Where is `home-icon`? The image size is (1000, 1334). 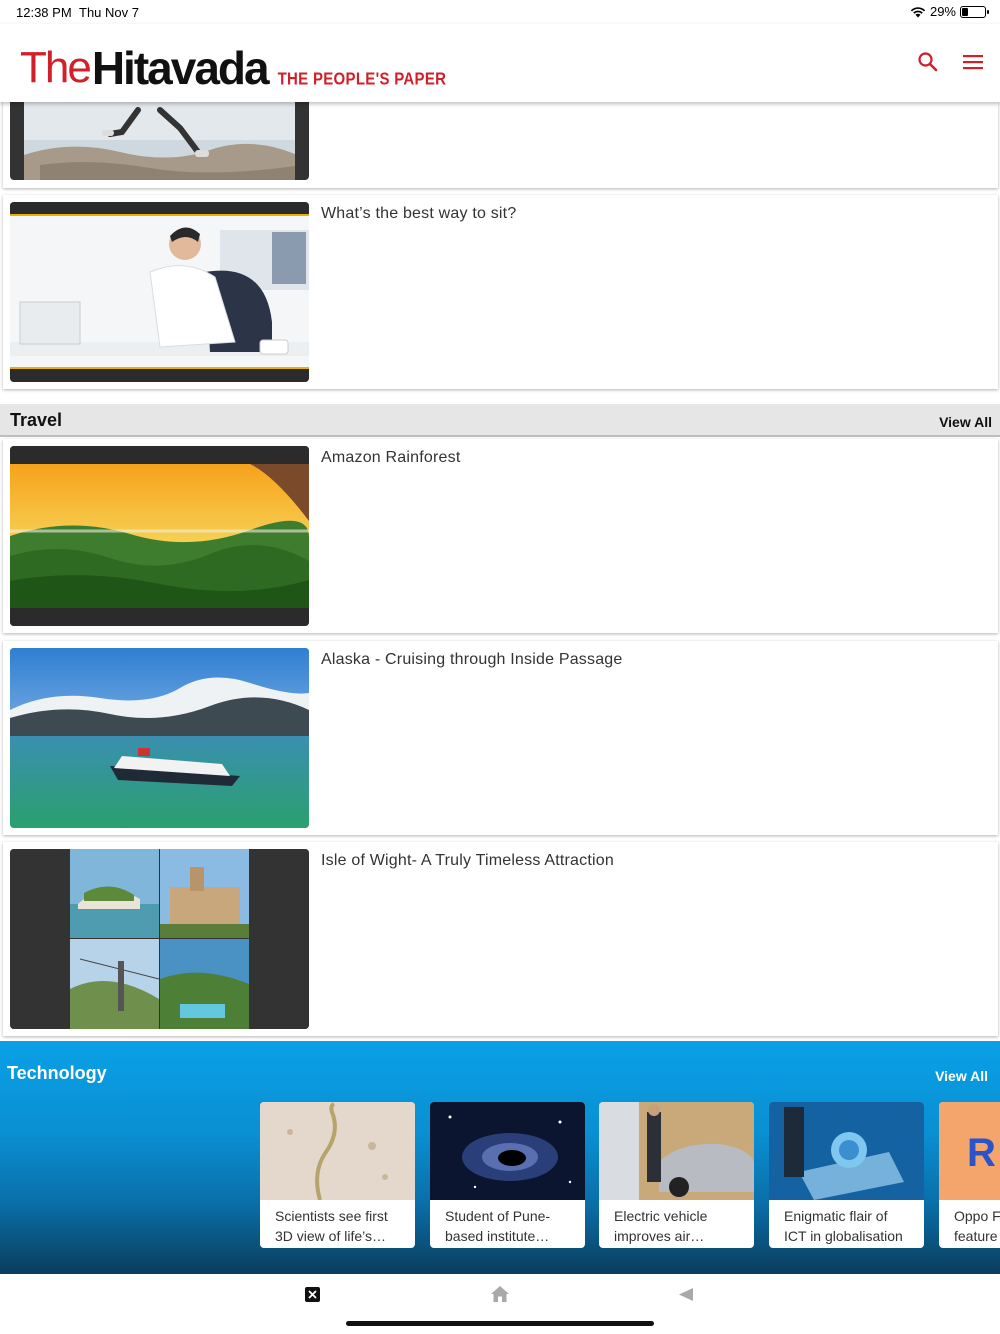 home-icon is located at coordinates (500, 1294).